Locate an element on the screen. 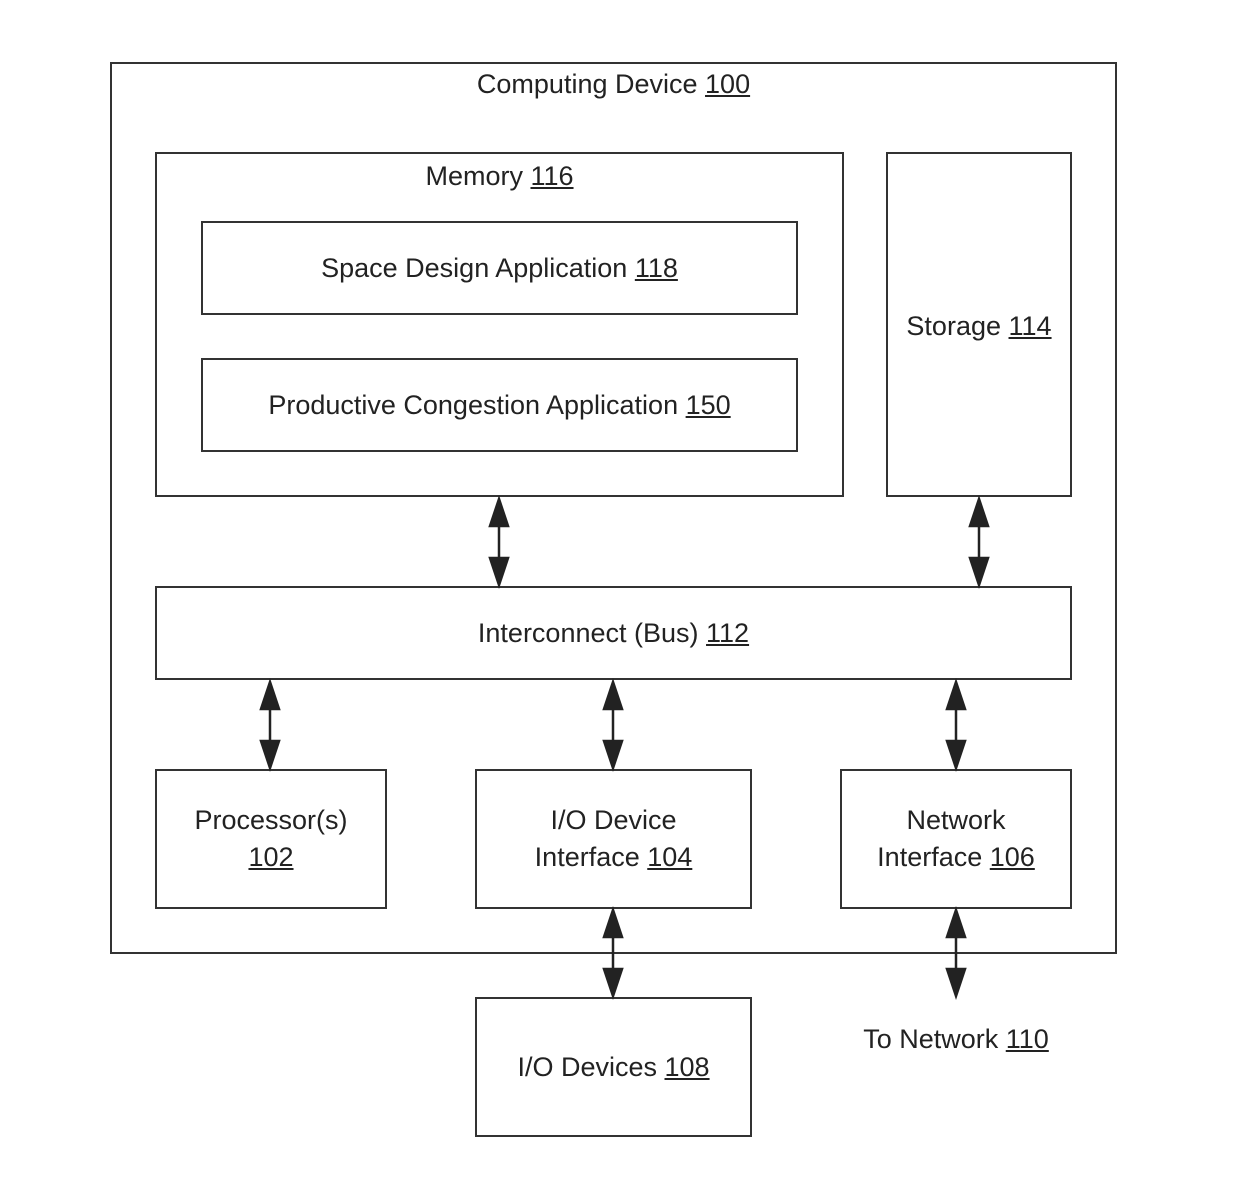 This screenshot has height=1202, width=1240. bus-network-interface-arrow is located at coordinates (956, 725).